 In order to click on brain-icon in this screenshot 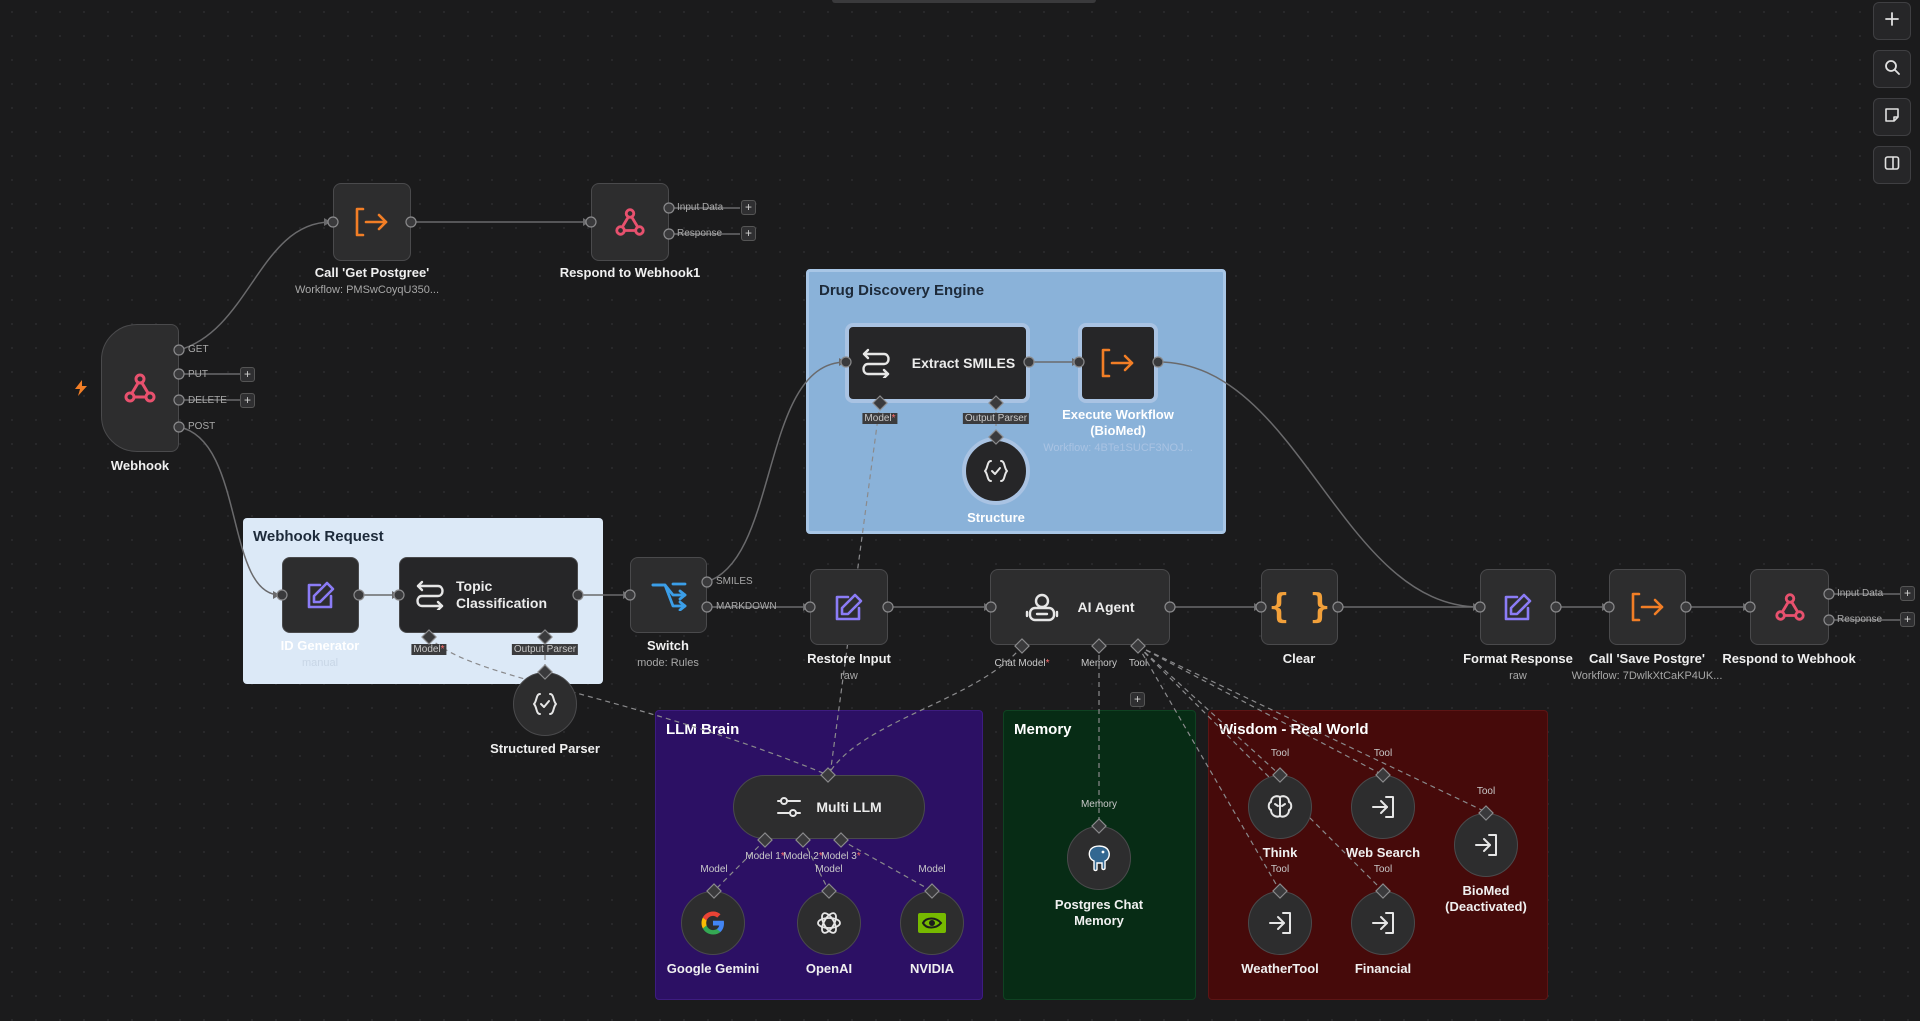, I will do `click(1280, 807)`.